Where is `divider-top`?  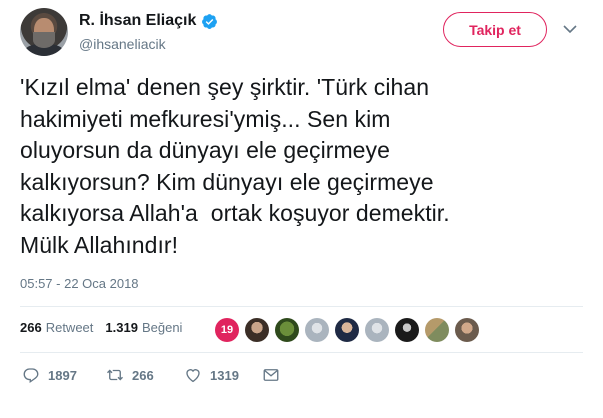
divider-top is located at coordinates (301, 306).